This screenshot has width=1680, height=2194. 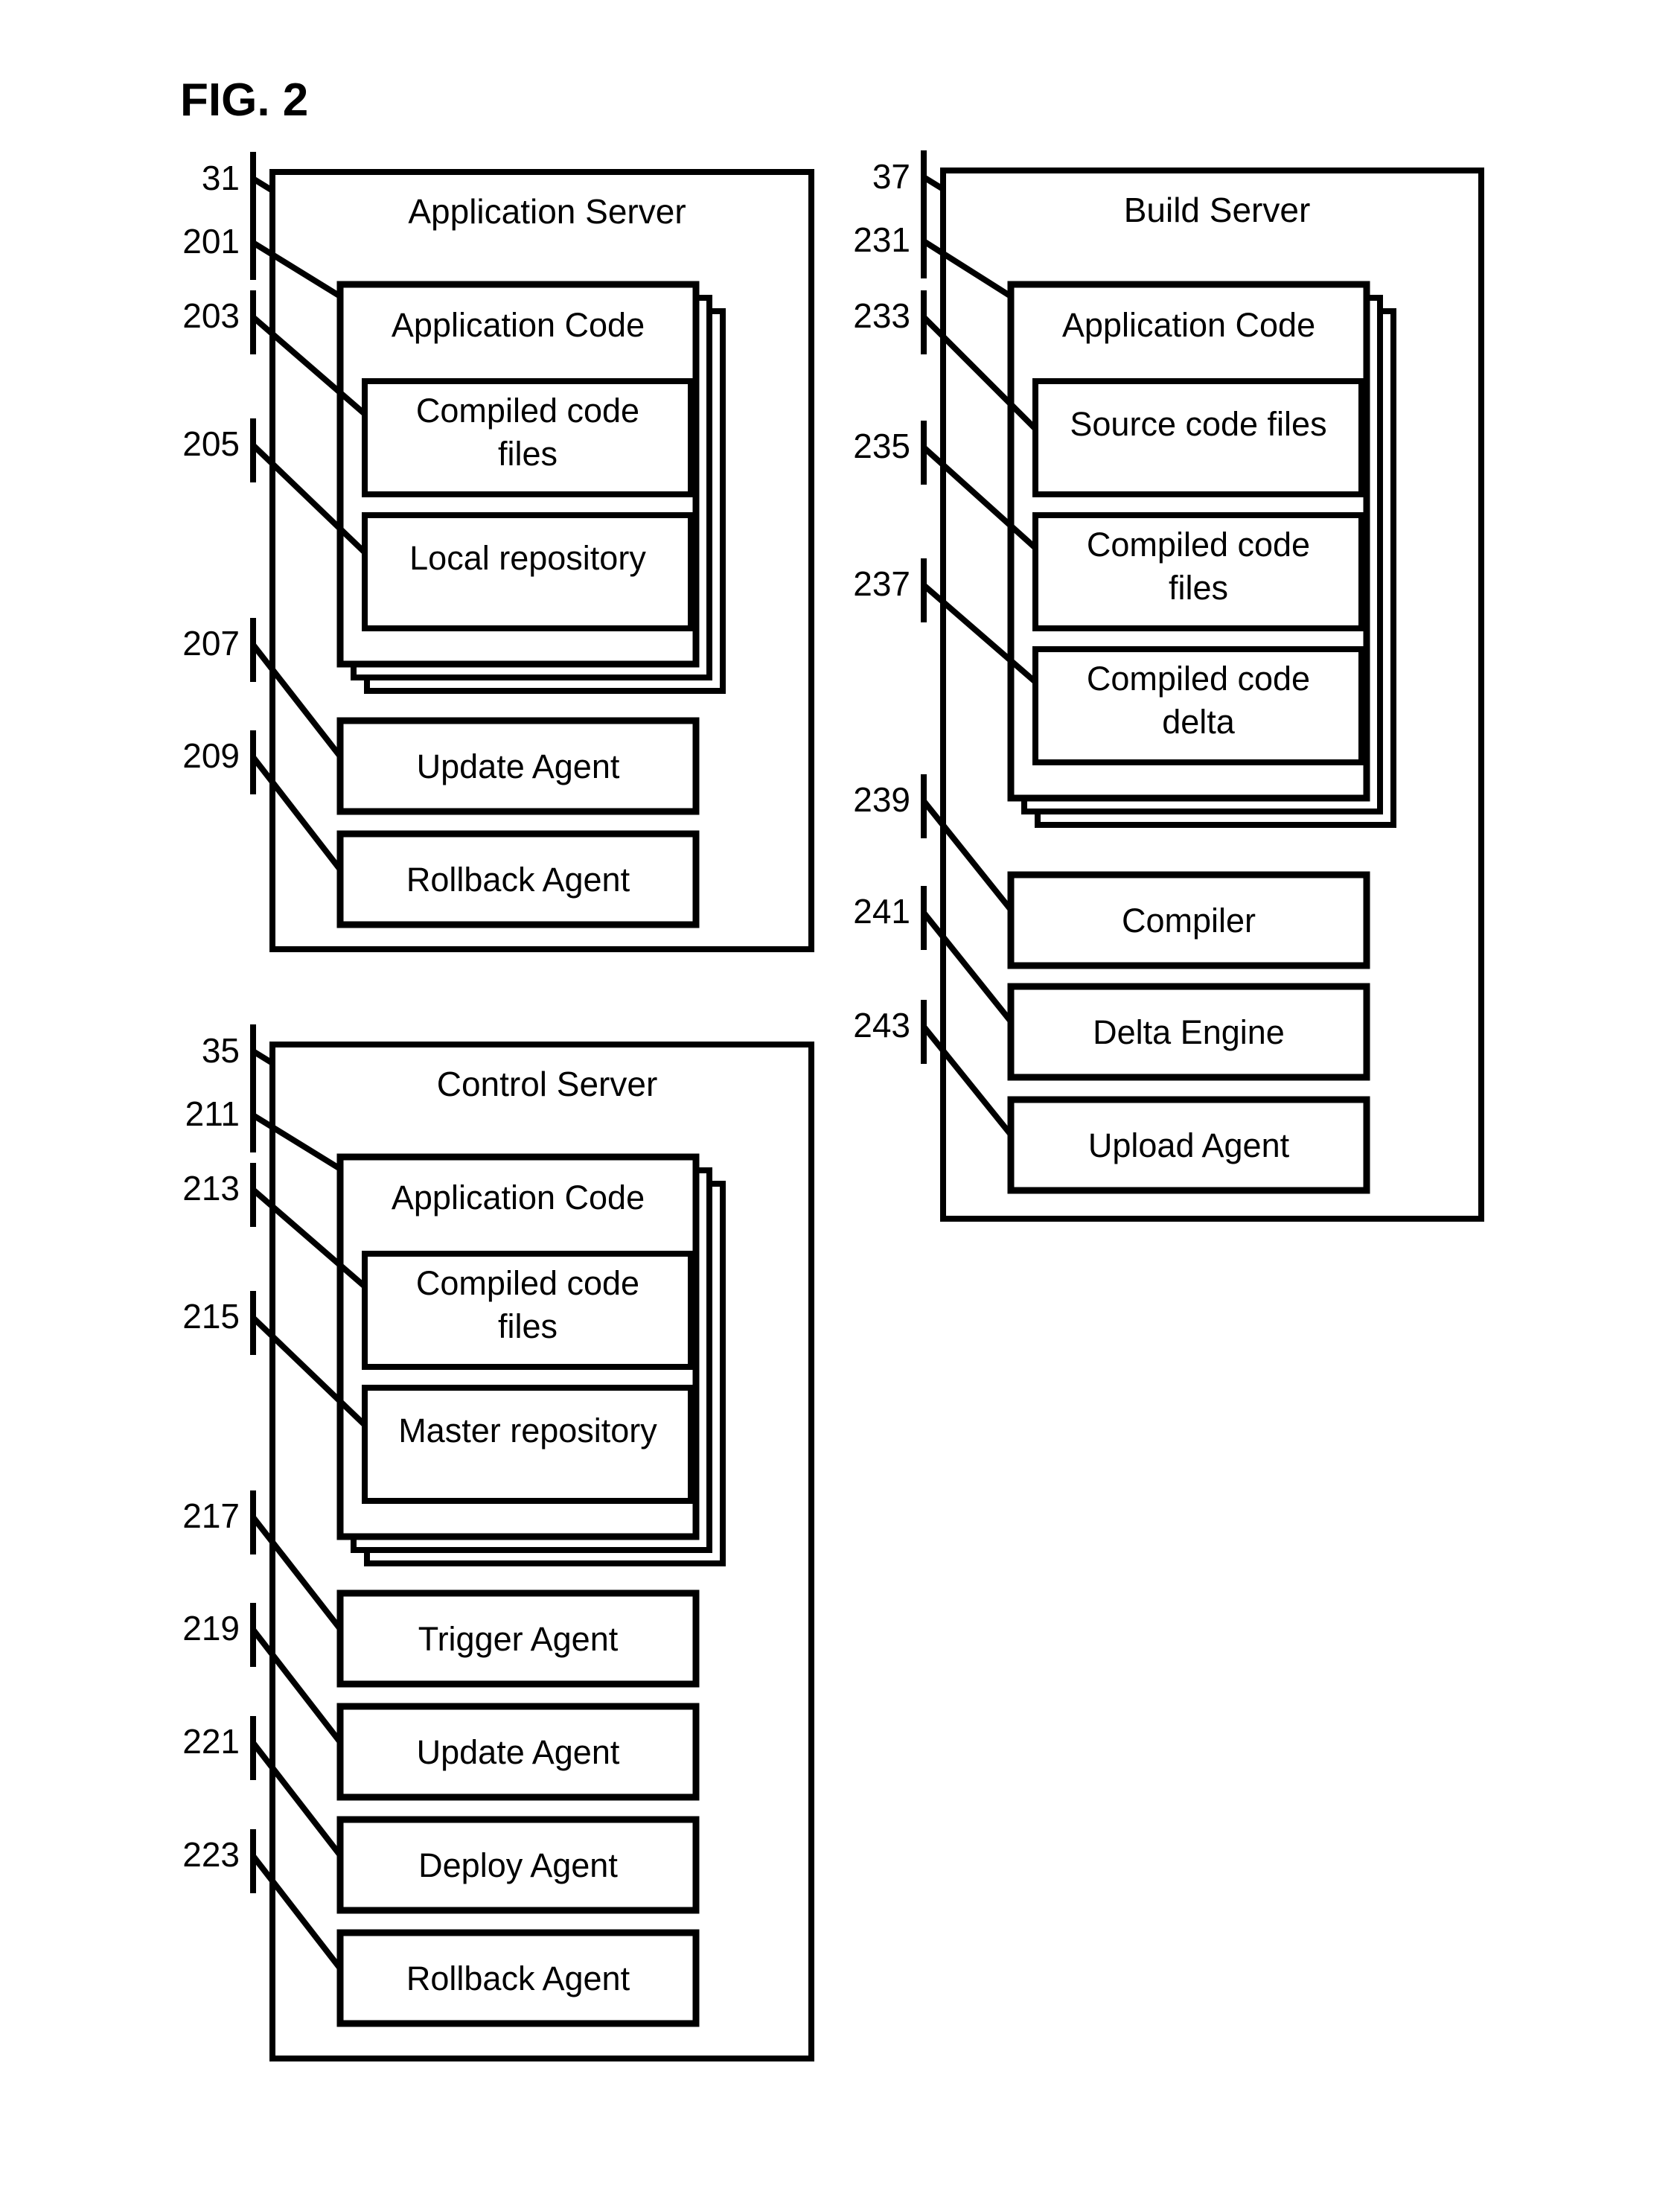 I want to click on app-code-label: Application Code, so click(x=518, y=325).